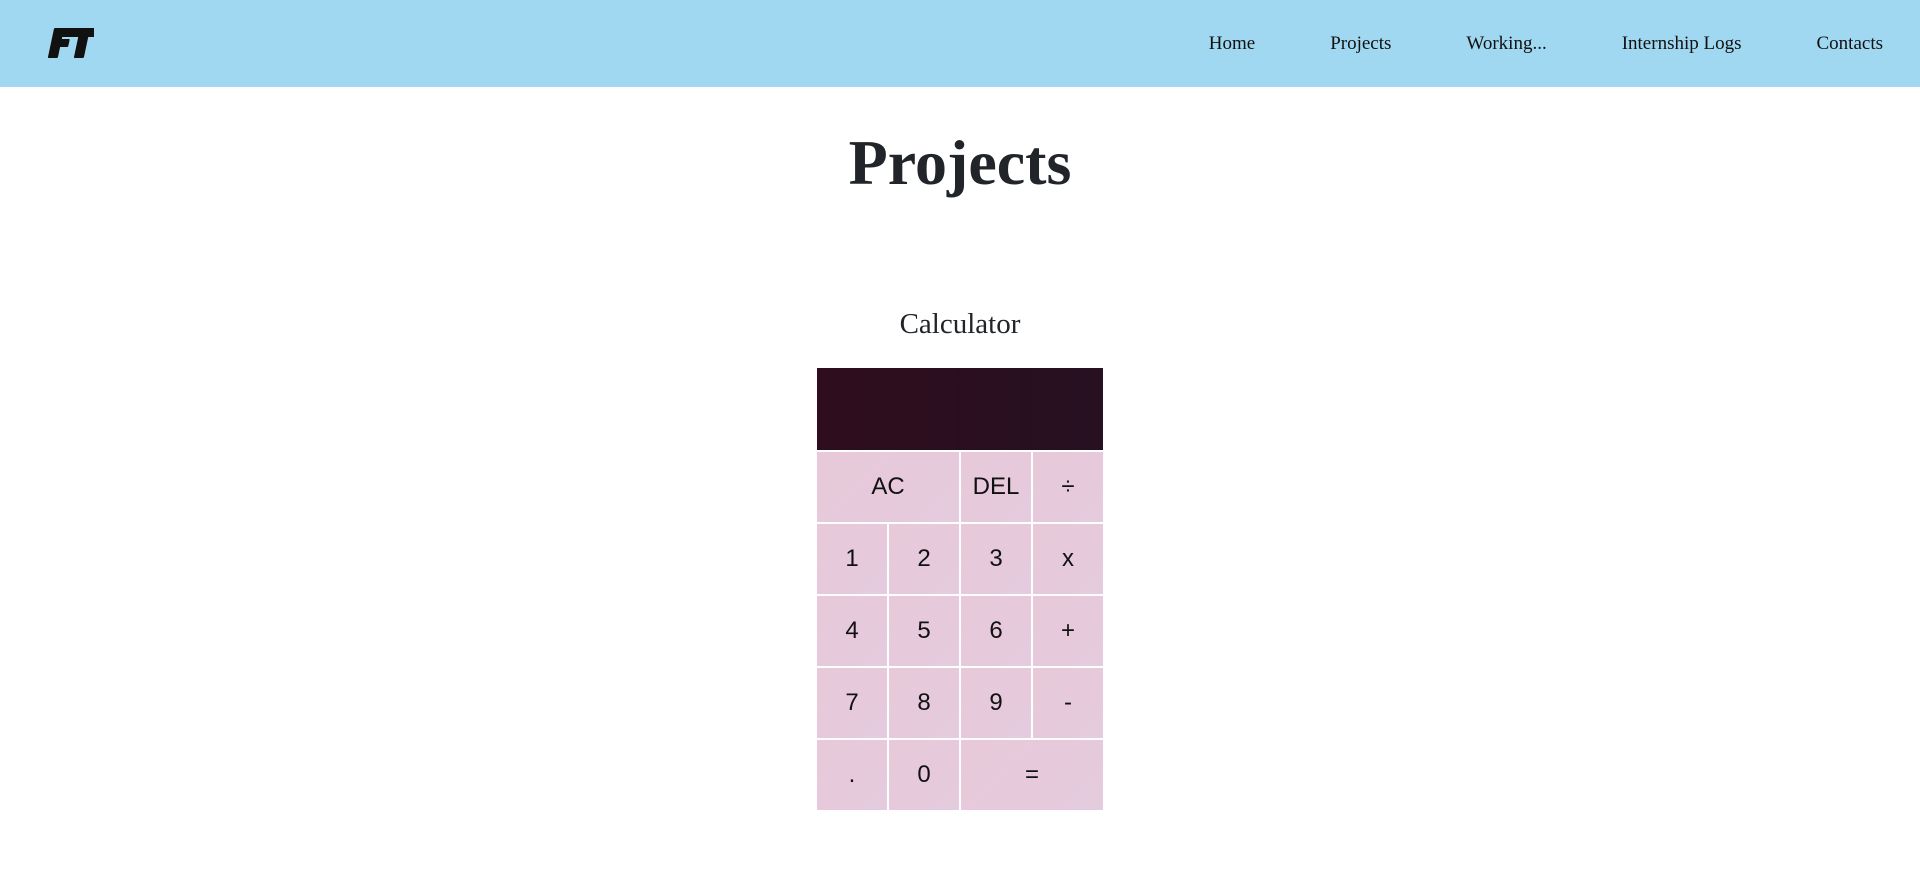  Describe the element at coordinates (1068, 631) in the screenshot. I see `plus-button: +` at that location.